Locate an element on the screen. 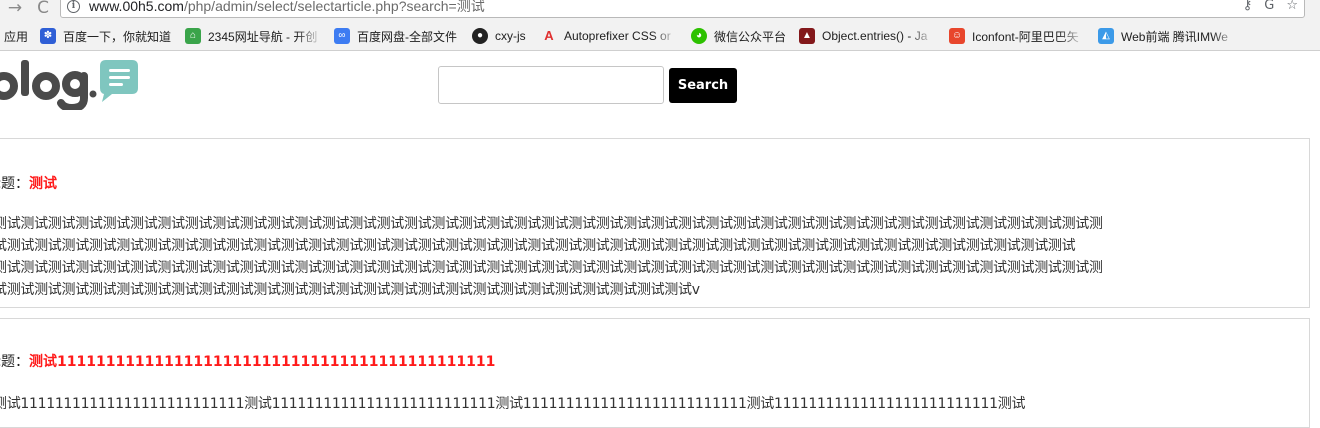 Image resolution: width=1320 pixels, height=428 pixels. bookmark-label: 应用 is located at coordinates (16, 36).